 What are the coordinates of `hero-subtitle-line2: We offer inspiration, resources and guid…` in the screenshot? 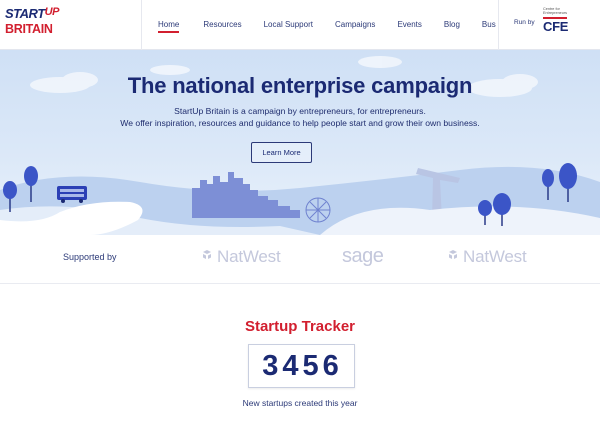 It's located at (300, 123).